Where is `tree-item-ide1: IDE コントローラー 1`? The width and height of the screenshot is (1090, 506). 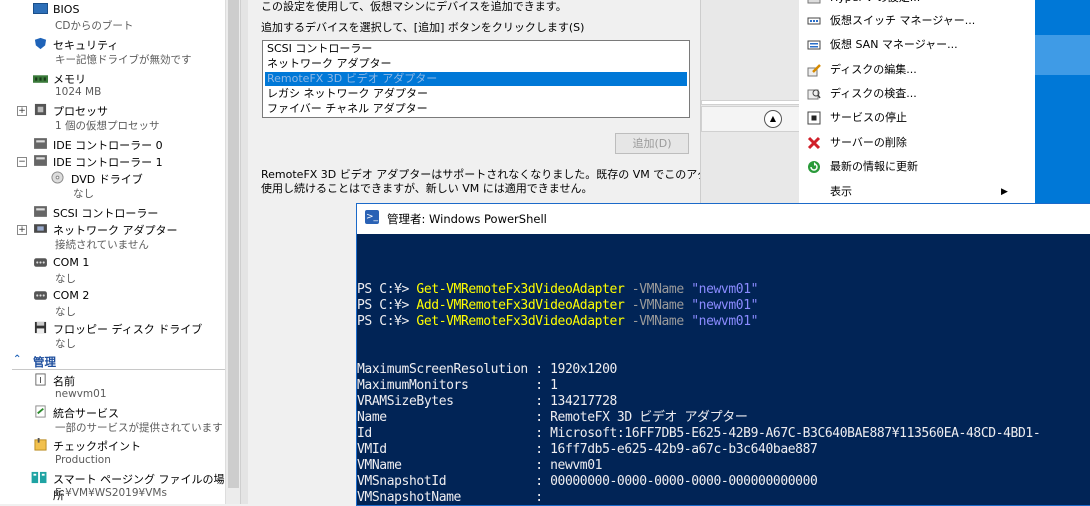
tree-item-ide1: IDE コントローラー 1 is located at coordinates (108, 162).